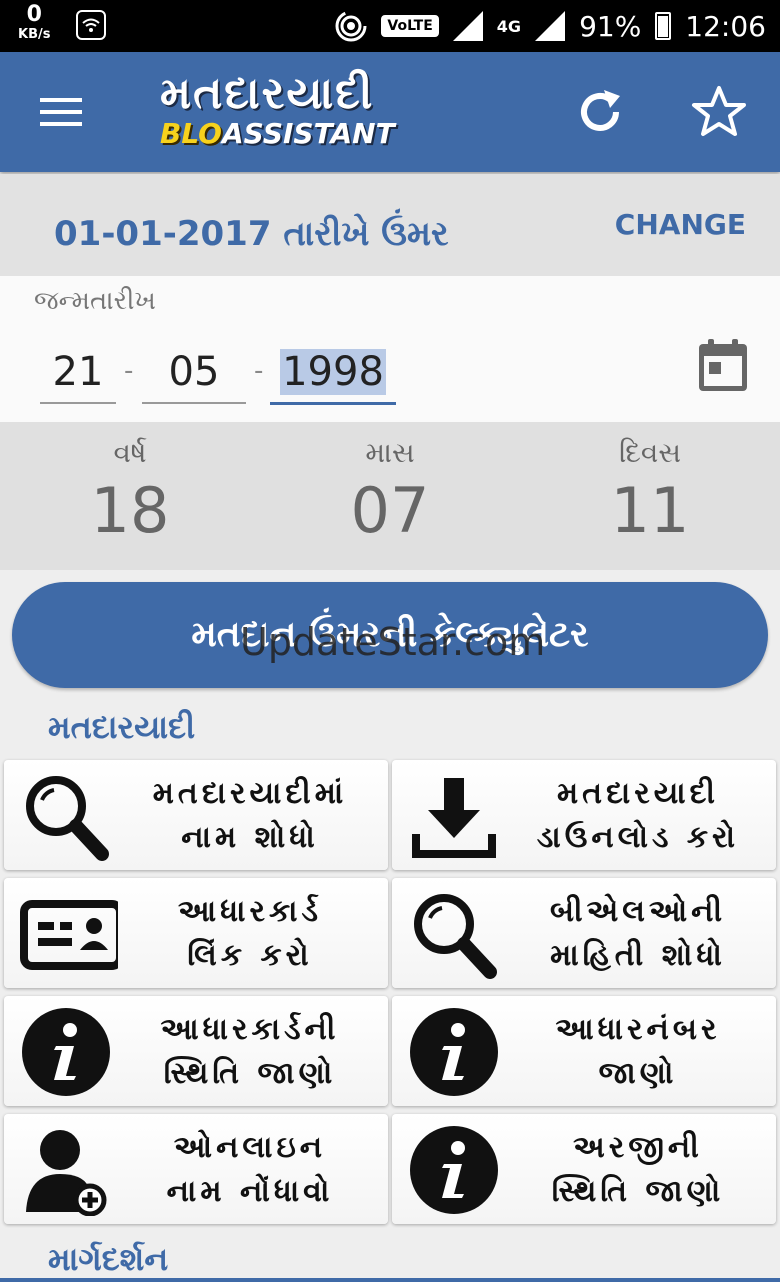 This screenshot has height=1282, width=780. What do you see at coordinates (663, 26) in the screenshot?
I see `battery-icon` at bounding box center [663, 26].